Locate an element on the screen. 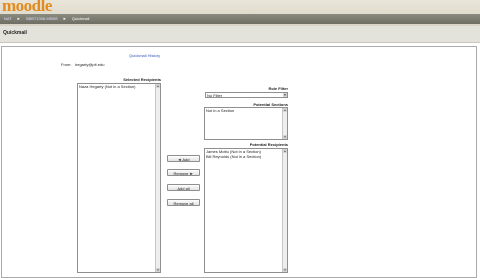  potential-section-item: Not in a Section is located at coordinates (246, 110).